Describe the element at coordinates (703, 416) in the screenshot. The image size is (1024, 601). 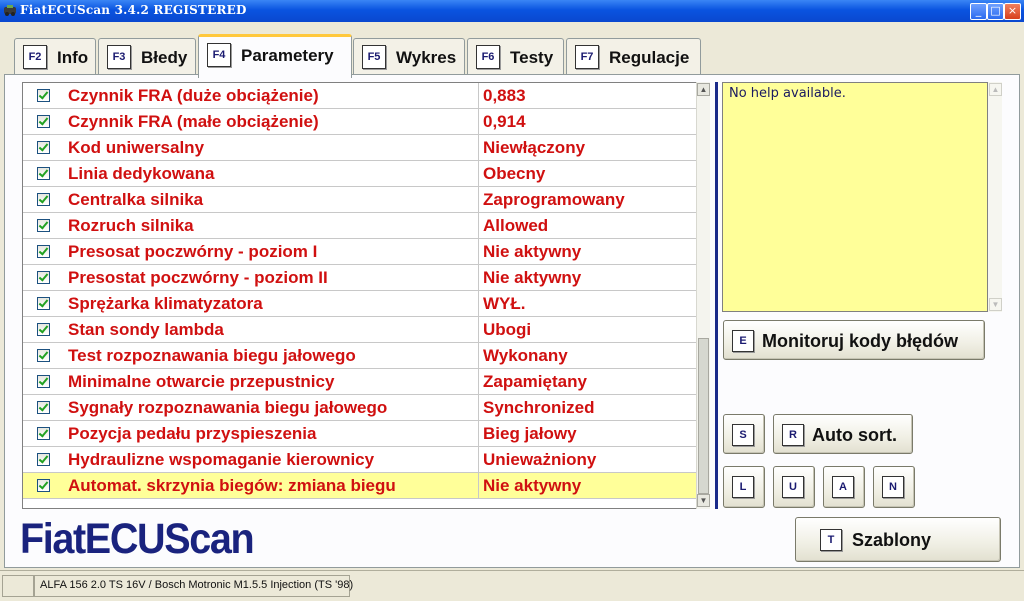
I see `scroll-thumb` at that location.